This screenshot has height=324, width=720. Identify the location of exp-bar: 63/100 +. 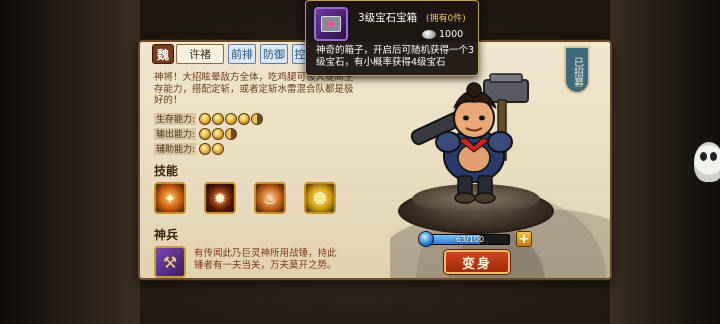
(478, 239).